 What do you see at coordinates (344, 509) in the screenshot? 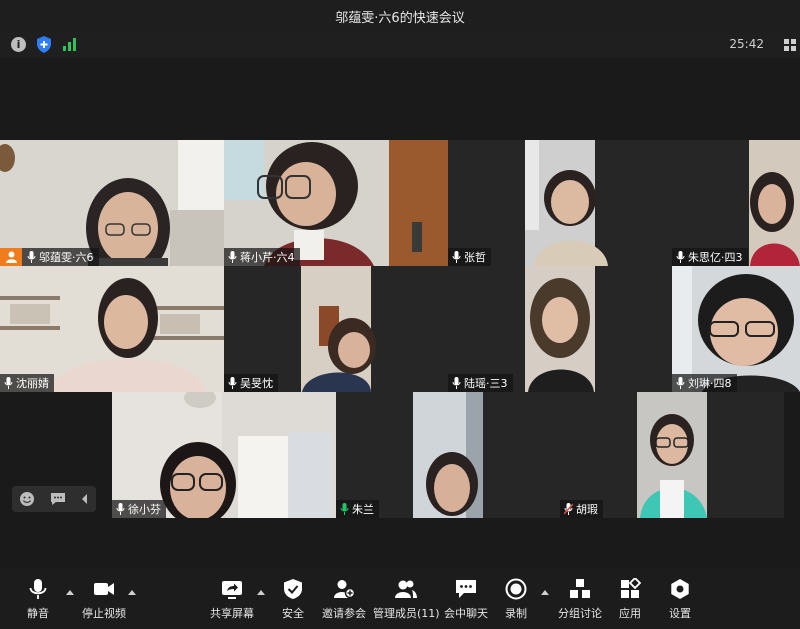
I see `mic-icon-active` at bounding box center [344, 509].